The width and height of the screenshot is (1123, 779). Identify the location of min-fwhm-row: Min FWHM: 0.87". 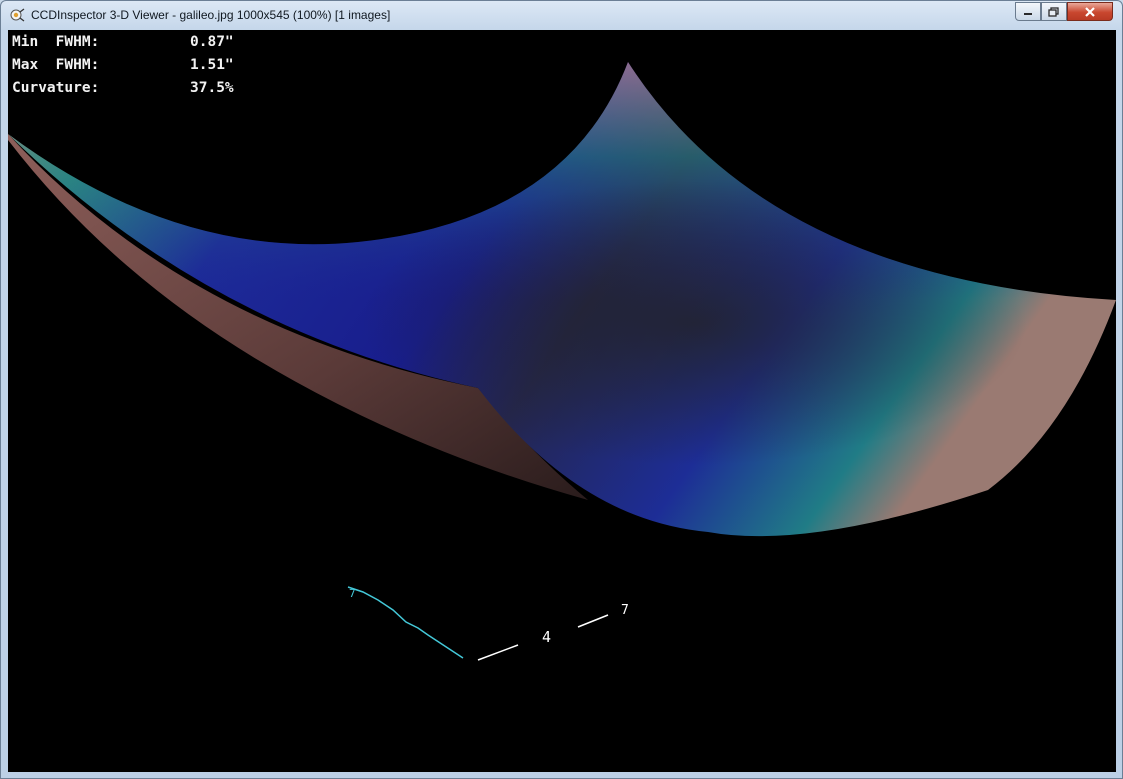
(123, 42).